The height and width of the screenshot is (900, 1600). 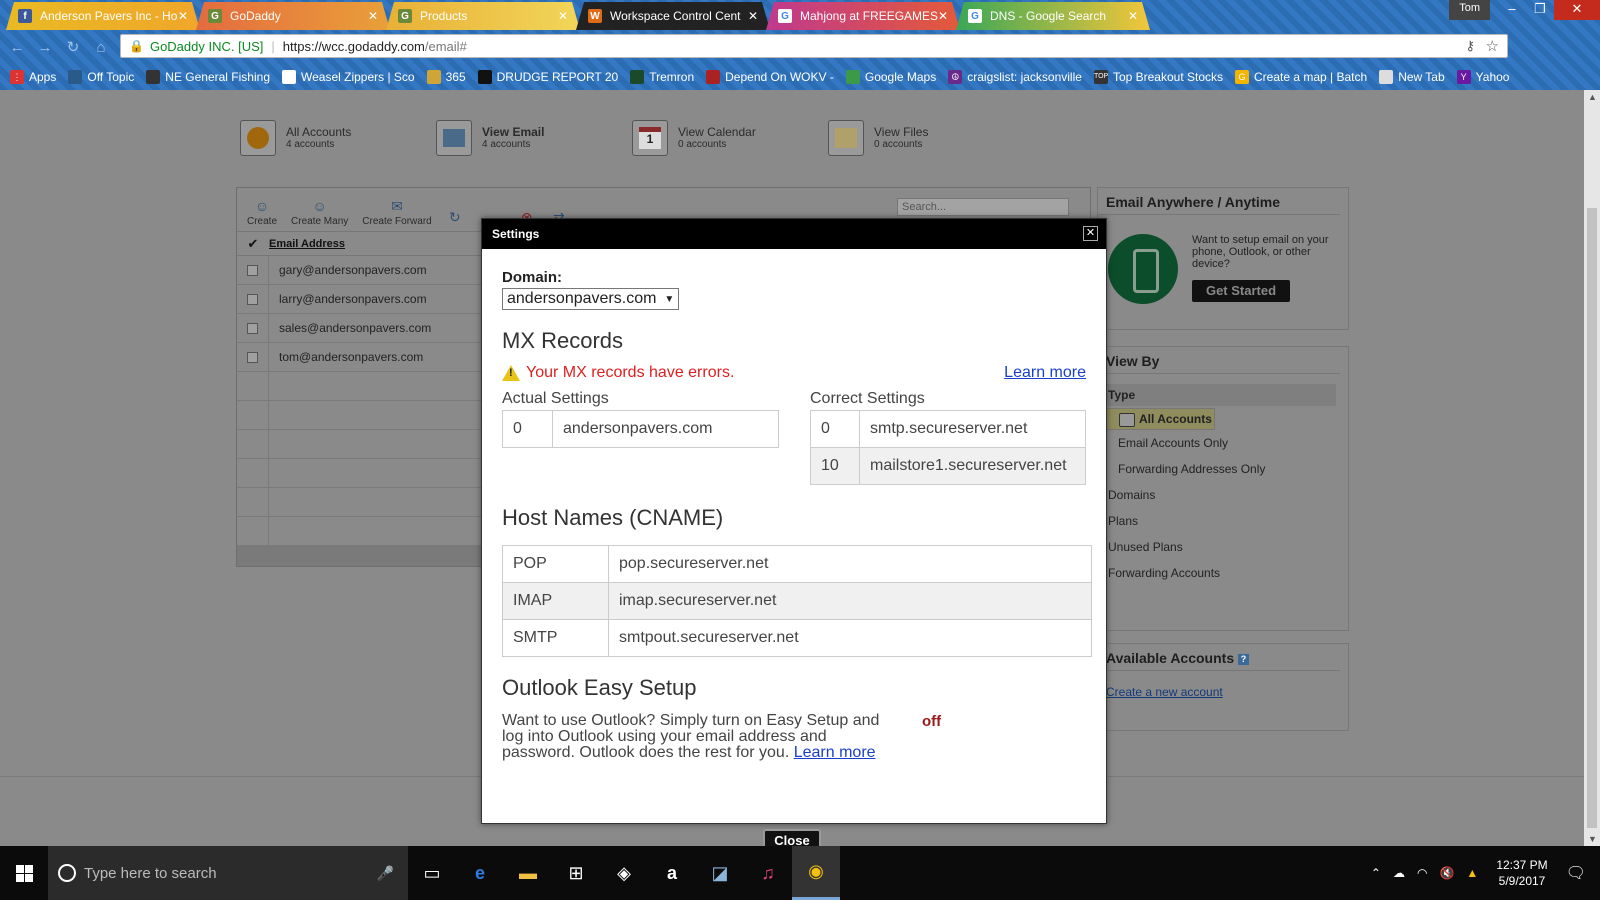 I want to click on nav-view-email: View Email 4 accounts, so click(x=534, y=138).